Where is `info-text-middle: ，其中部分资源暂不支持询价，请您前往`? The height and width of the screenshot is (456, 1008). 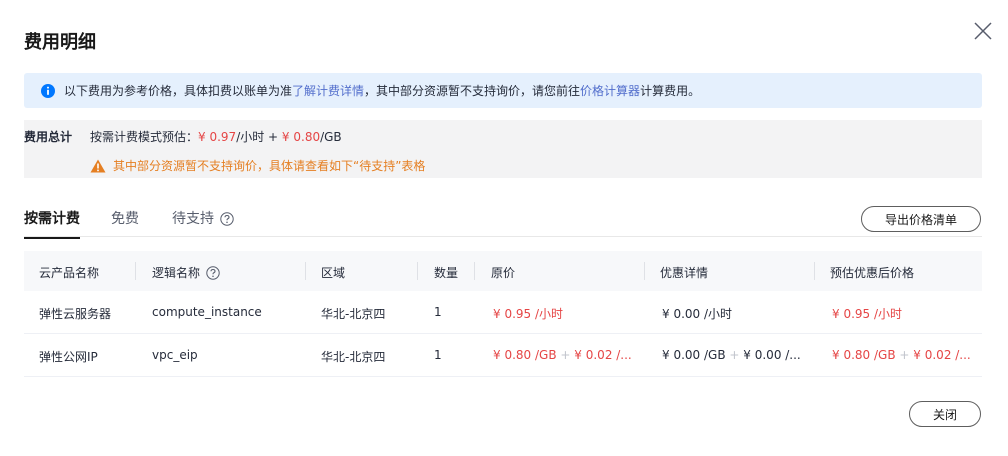 info-text-middle: ，其中部分资源暂不支持询价，请您前往 is located at coordinates (472, 91).